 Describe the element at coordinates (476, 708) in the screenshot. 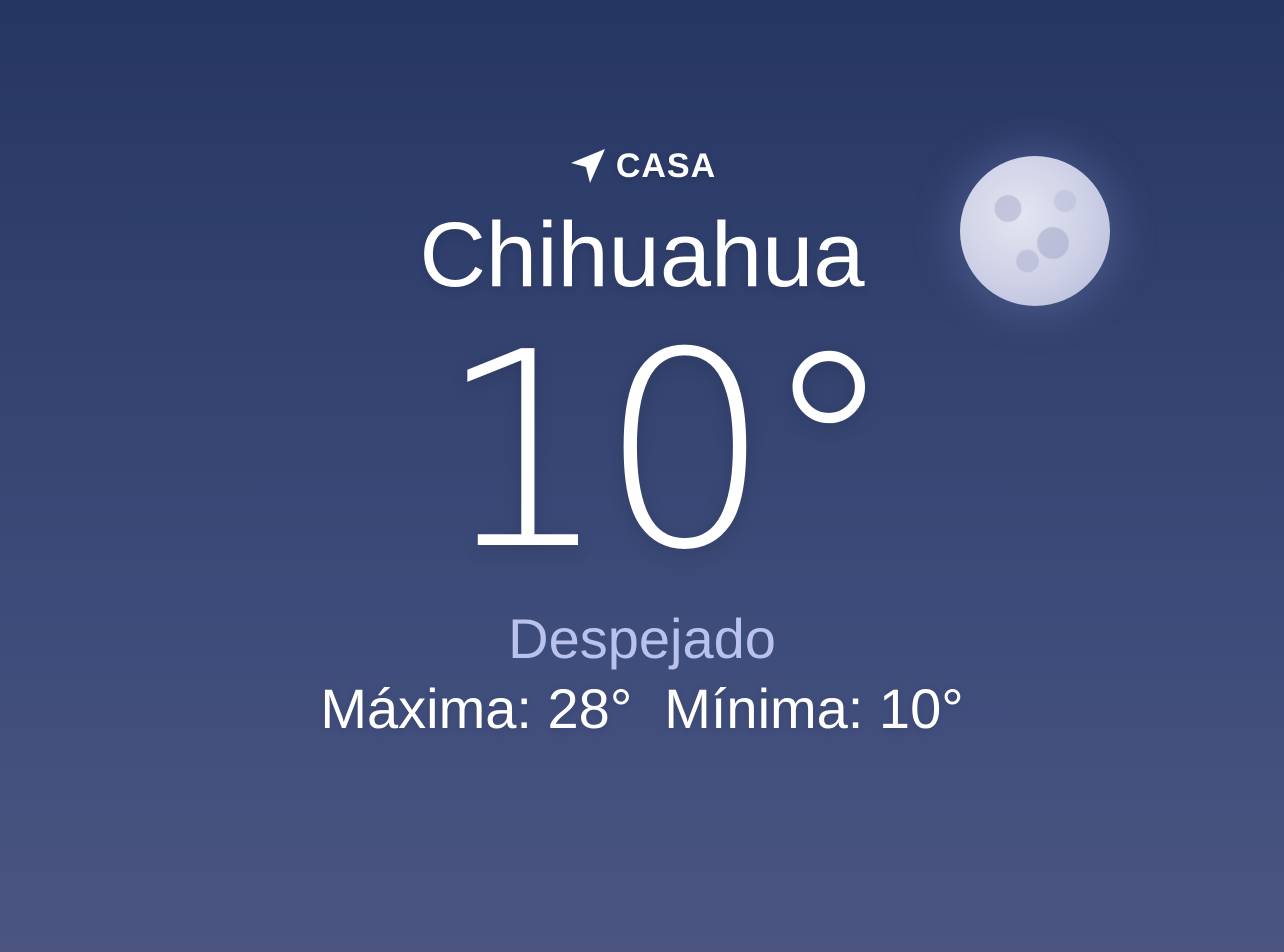

I see `high-temperature: Máxima: 28°` at that location.